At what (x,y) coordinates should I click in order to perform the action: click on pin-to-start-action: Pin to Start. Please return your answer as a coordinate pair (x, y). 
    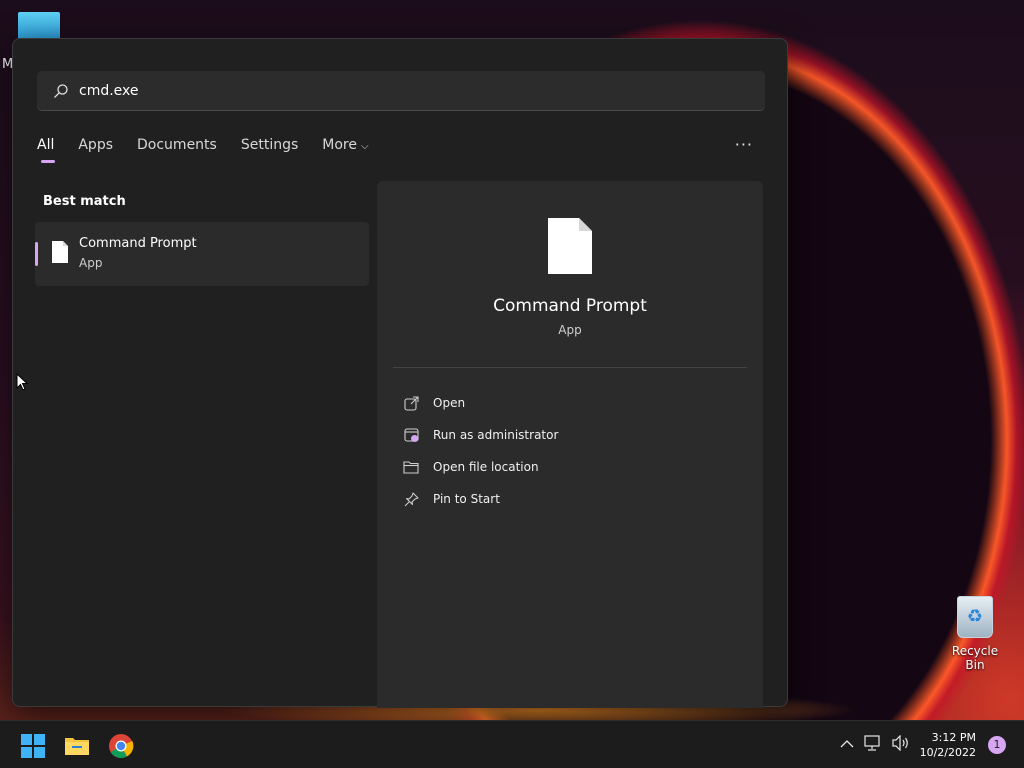
    Looking at the image, I should click on (480, 499).